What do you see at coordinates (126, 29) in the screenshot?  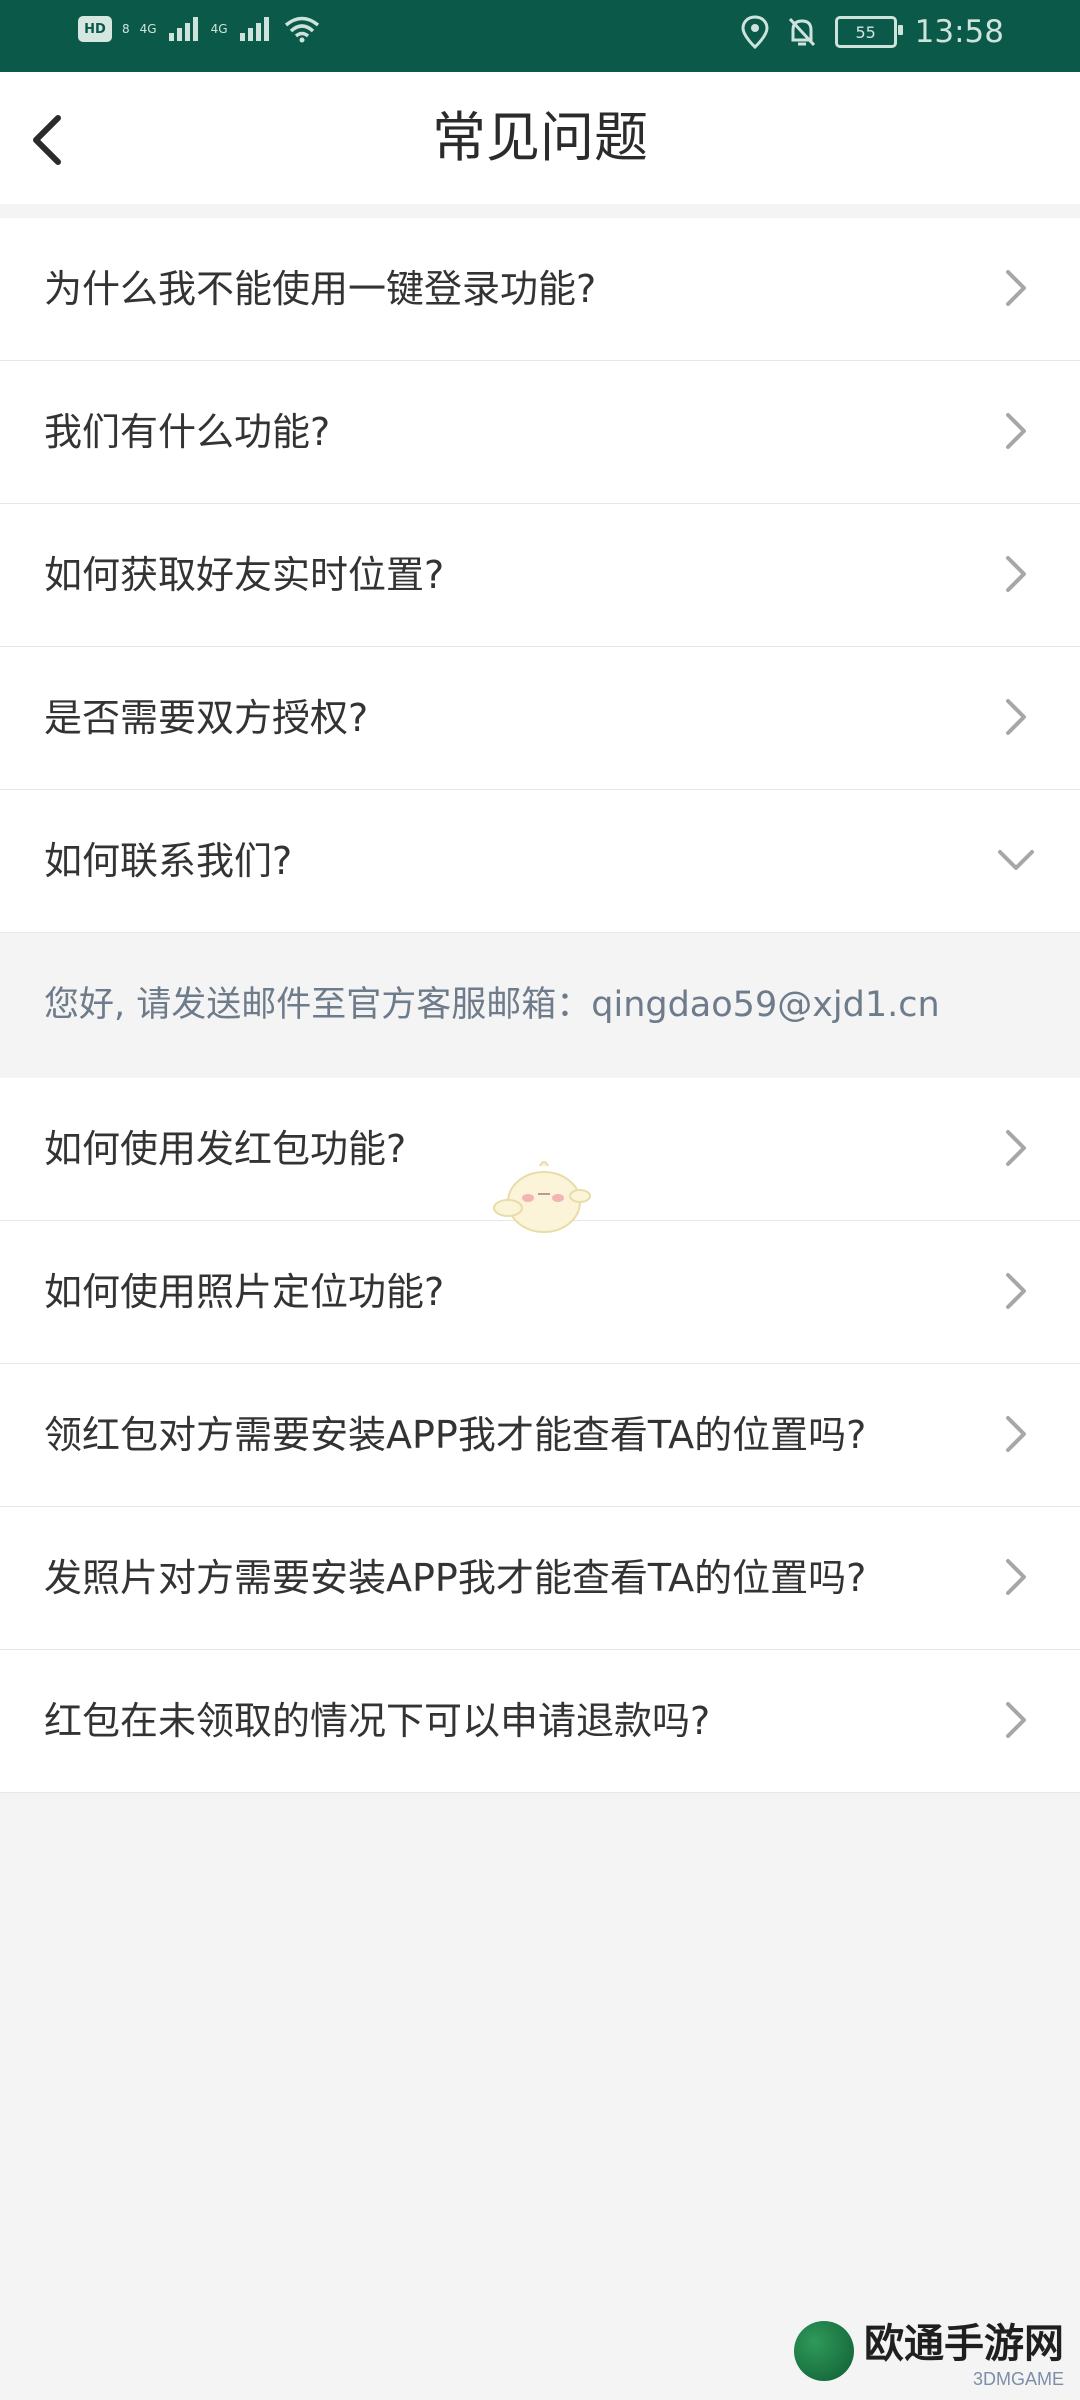 I see `hd-sub-label: 8` at bounding box center [126, 29].